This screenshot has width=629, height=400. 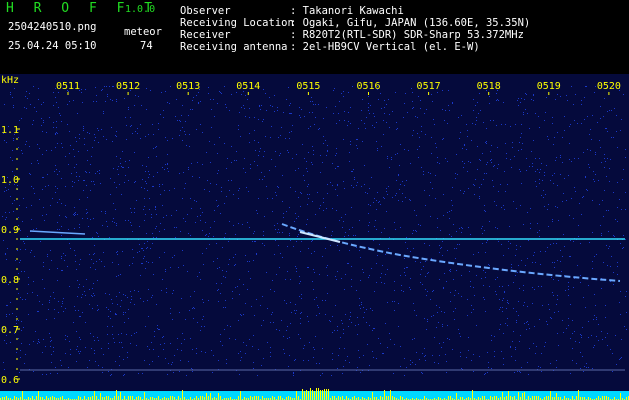 I want to click on antenna-label: Receiving antenna, so click(x=234, y=47).